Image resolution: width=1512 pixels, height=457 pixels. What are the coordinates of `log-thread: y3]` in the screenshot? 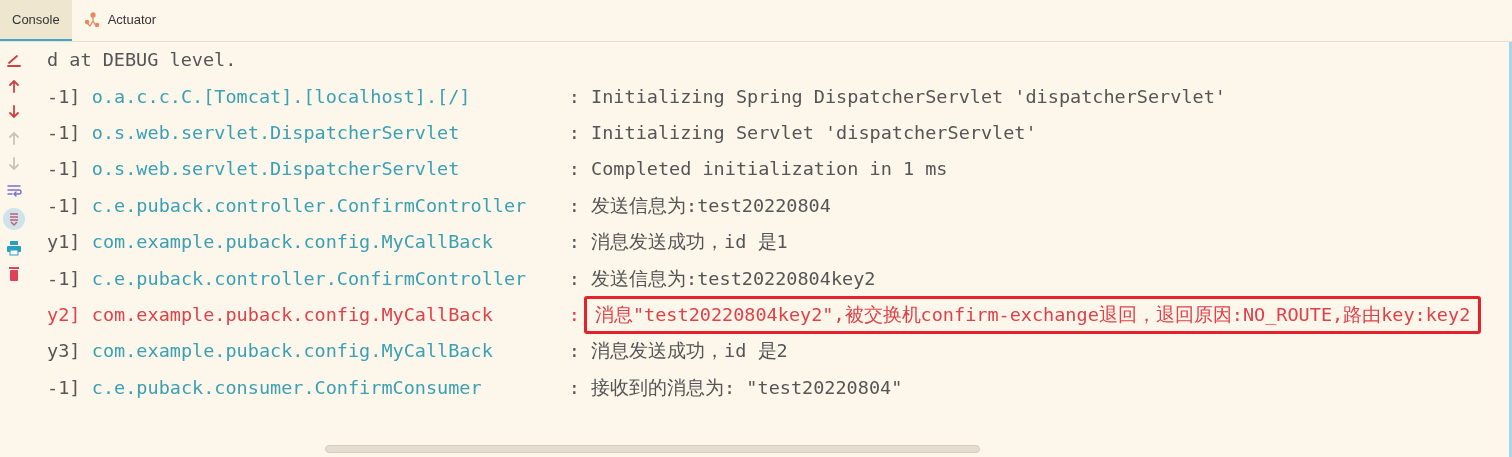 It's located at (64, 351).